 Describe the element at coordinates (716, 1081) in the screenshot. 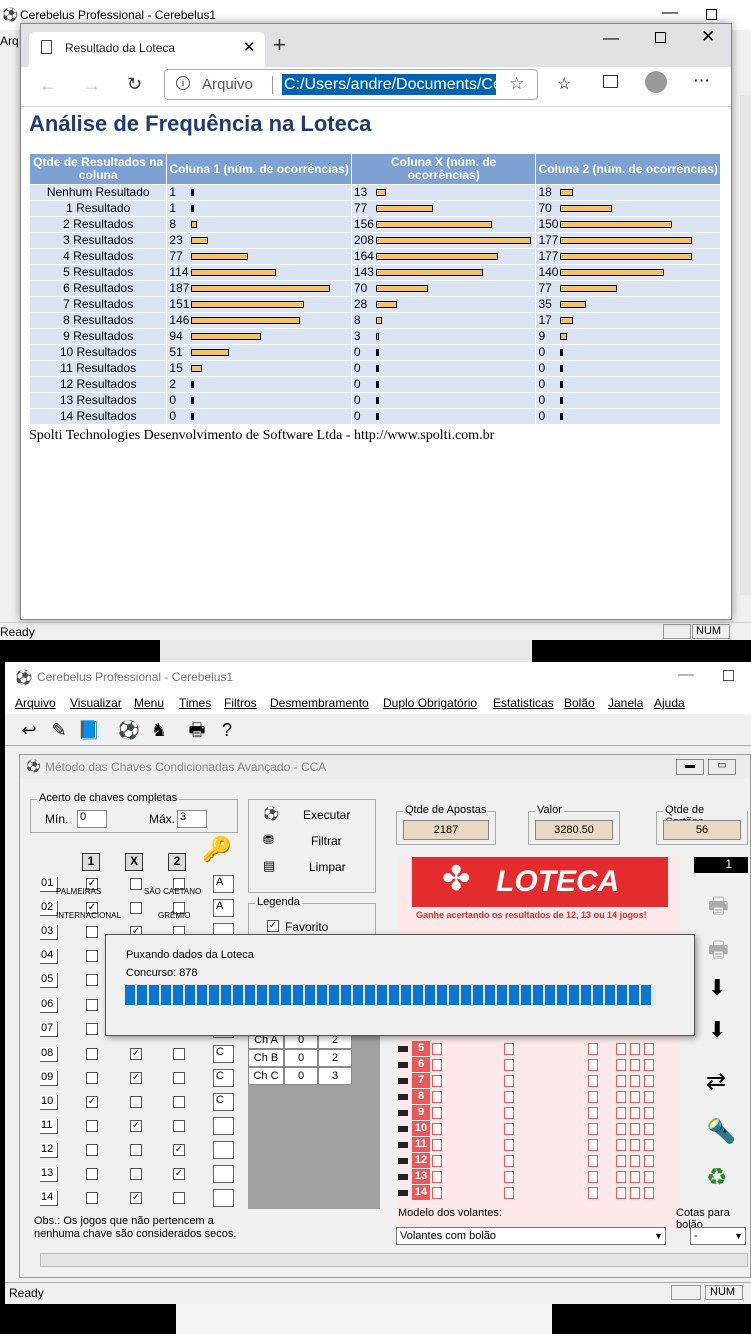

I see `export-icon: ⇄` at that location.